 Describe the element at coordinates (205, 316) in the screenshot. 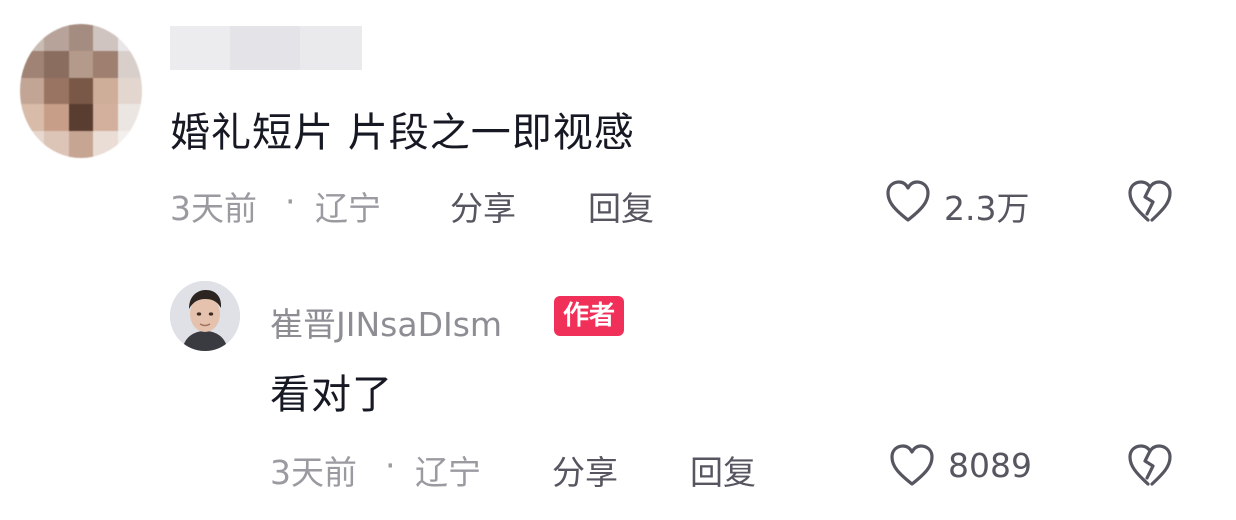

I see `author-avatar` at that location.